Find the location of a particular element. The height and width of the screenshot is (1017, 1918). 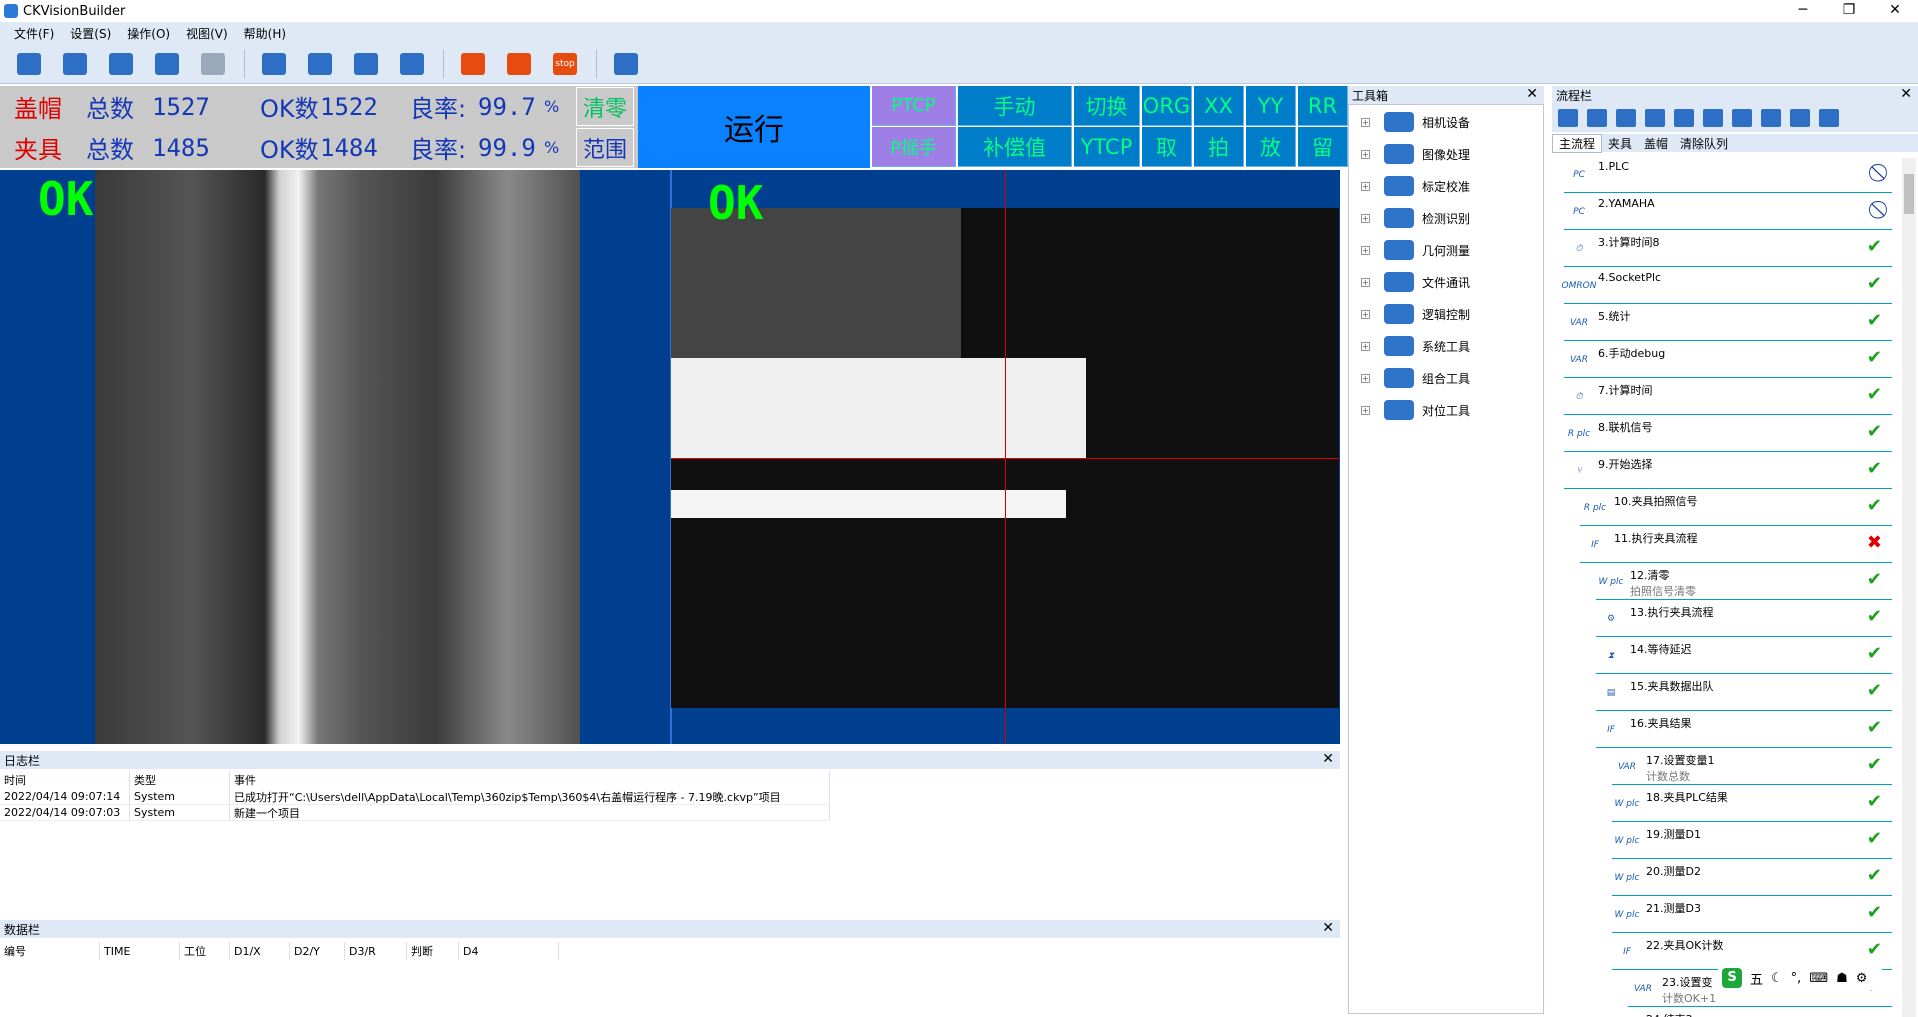

flow-item: PC1.PLC⃠ is located at coordinates (1728, 174).